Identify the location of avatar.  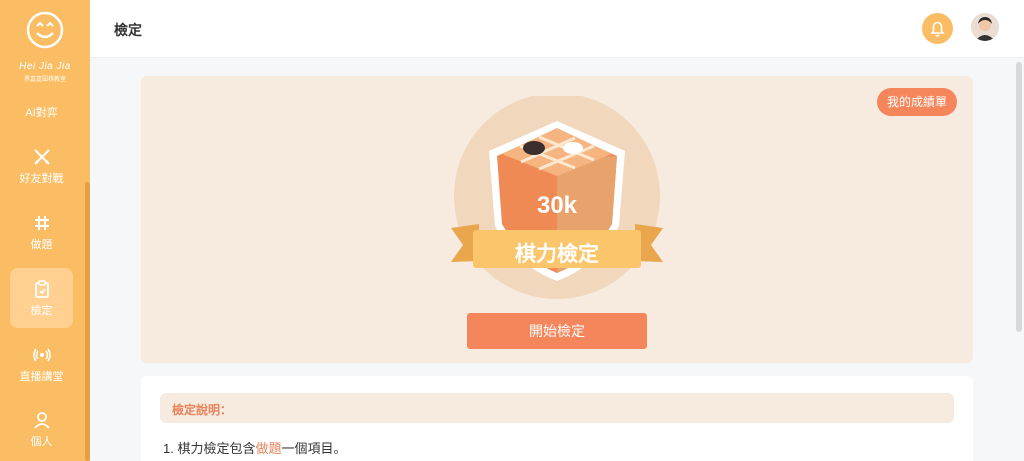
(985, 27).